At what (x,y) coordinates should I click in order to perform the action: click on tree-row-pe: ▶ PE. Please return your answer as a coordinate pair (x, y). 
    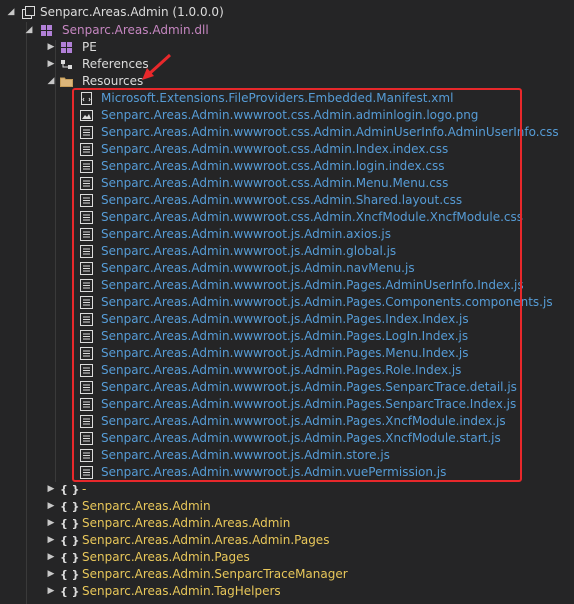
    Looking at the image, I should click on (287, 47).